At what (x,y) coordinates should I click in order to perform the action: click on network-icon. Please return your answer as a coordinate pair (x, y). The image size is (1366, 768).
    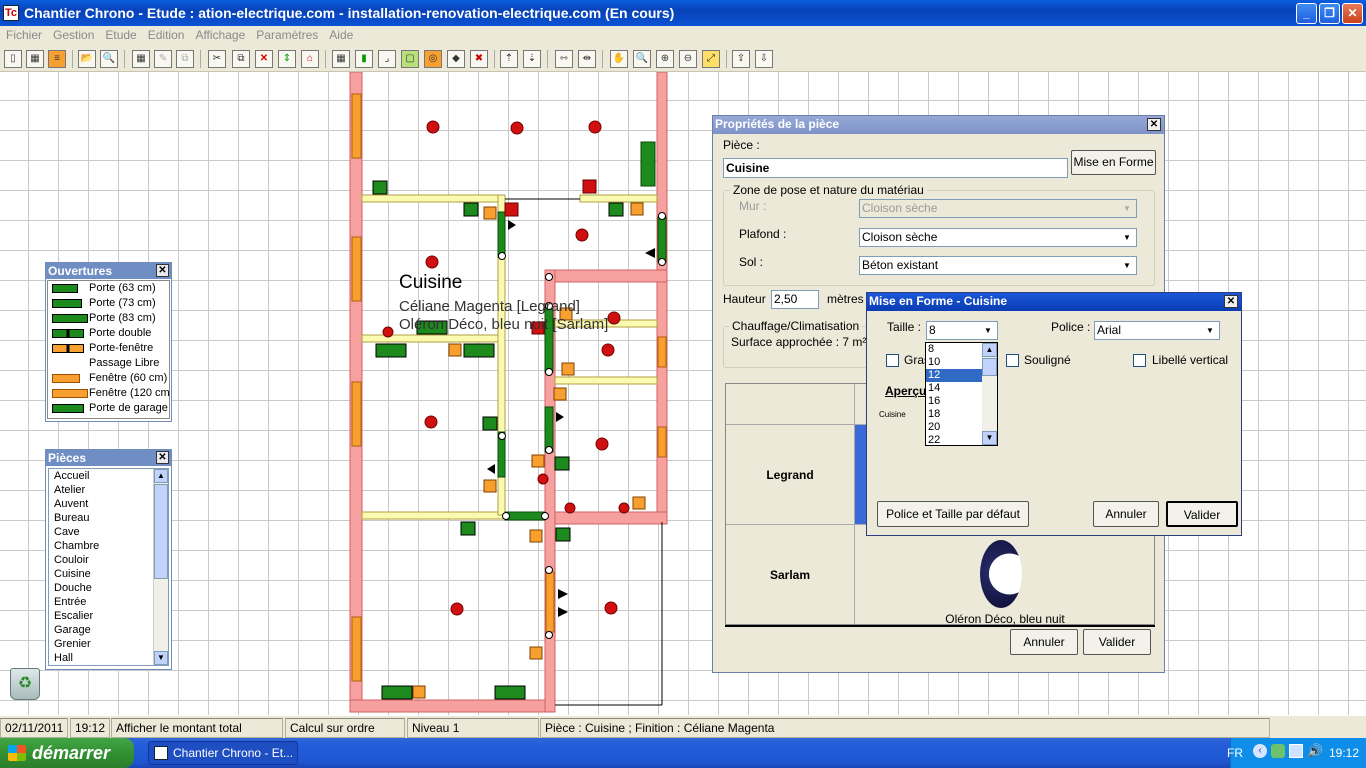
    Looking at the image, I should click on (1278, 751).